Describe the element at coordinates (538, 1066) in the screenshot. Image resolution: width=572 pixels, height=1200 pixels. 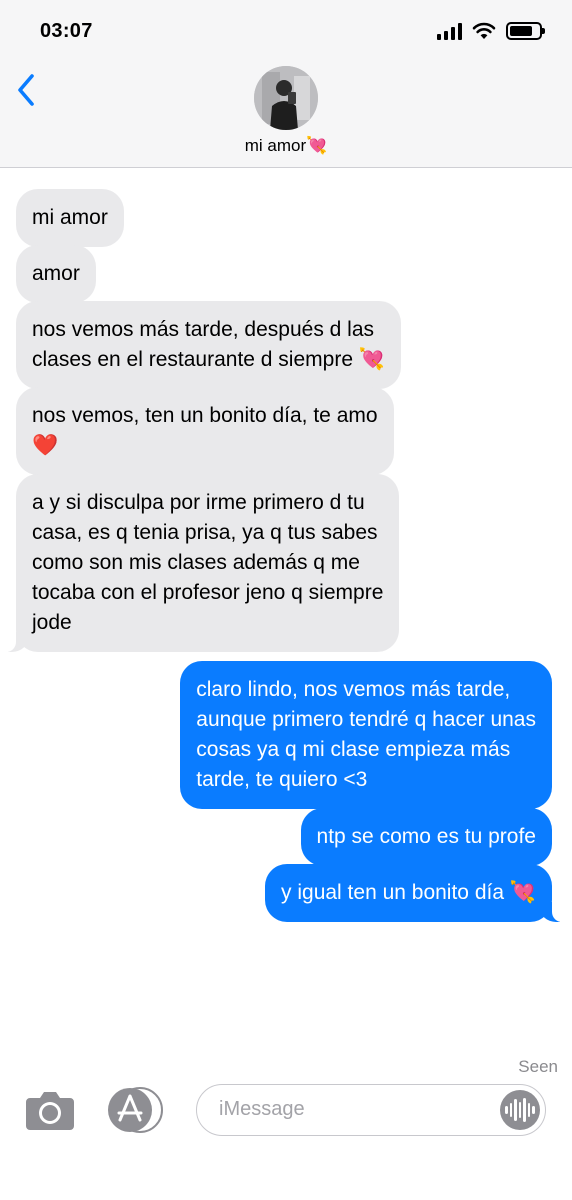
I see `read-receipt: Seen` at that location.